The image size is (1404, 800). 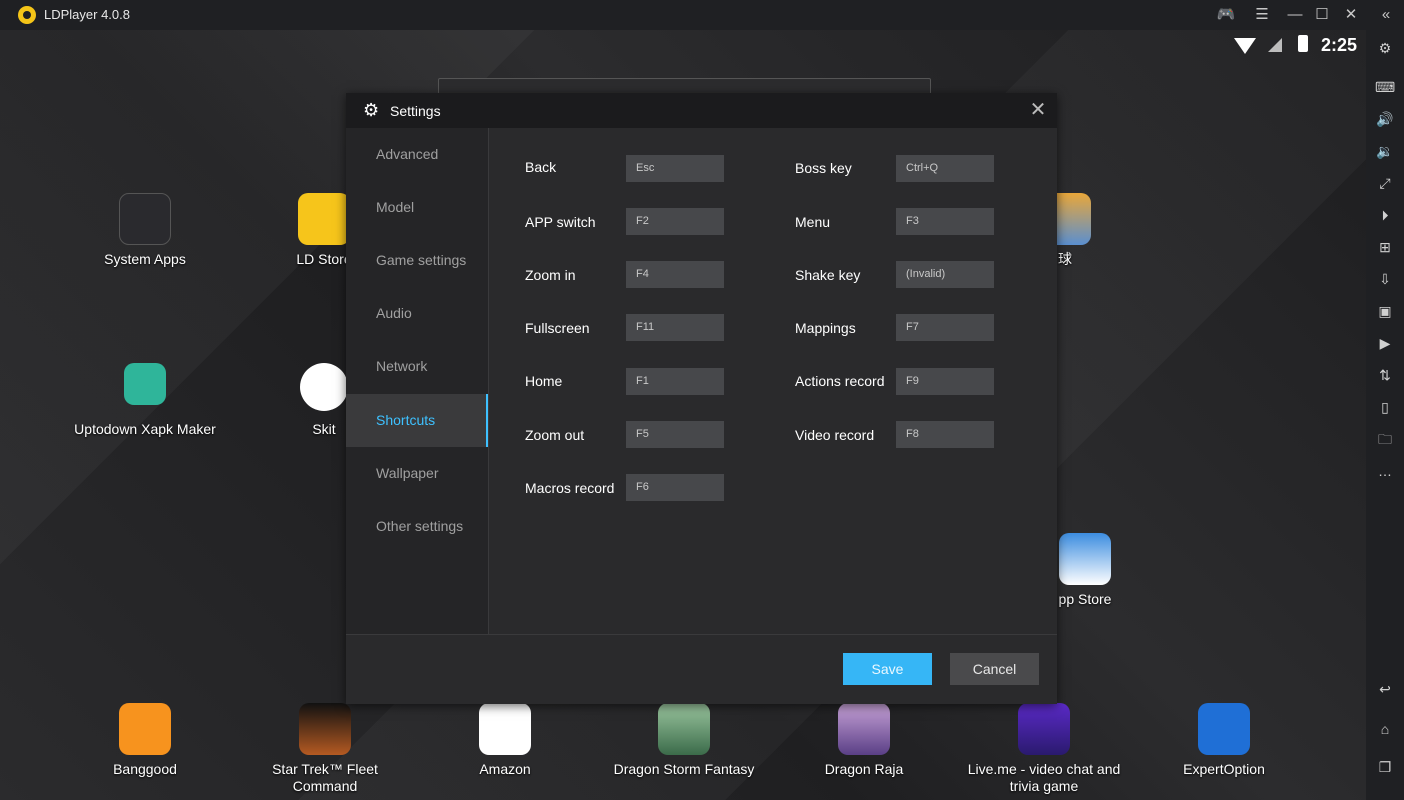 What do you see at coordinates (557, 328) in the screenshot?
I see `shortcut-label: Fullscreen` at bounding box center [557, 328].